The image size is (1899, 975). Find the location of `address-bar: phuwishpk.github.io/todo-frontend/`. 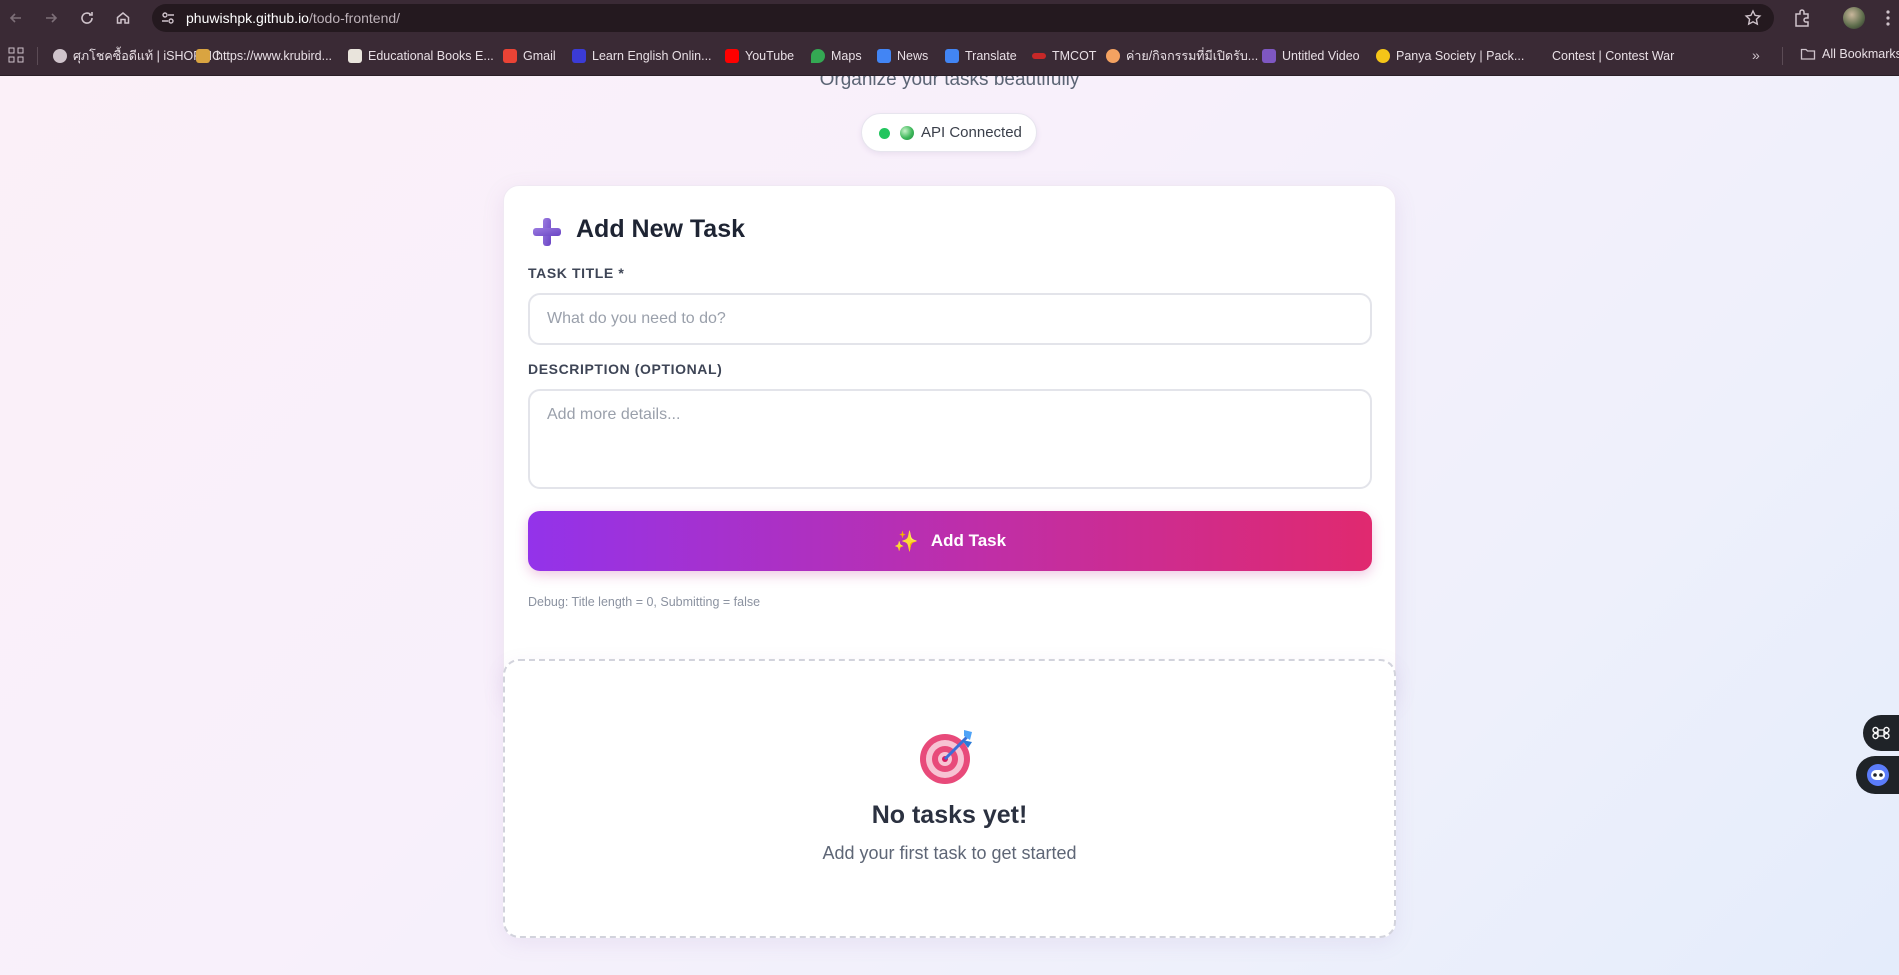

address-bar: phuwishpk.github.io/todo-frontend/ is located at coordinates (963, 18).